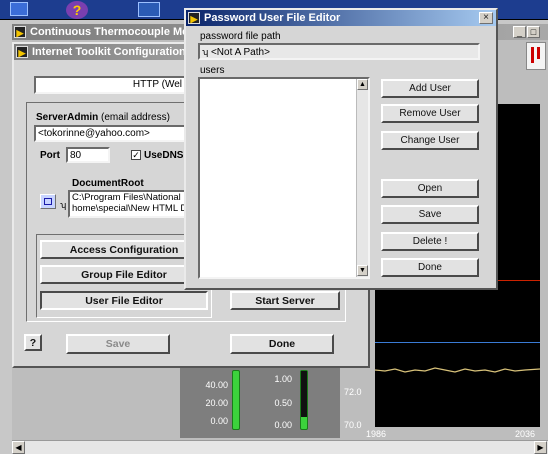 The image size is (548, 454). Describe the element at coordinates (533, 32) in the screenshot. I see `maximize-icon: □` at that location.